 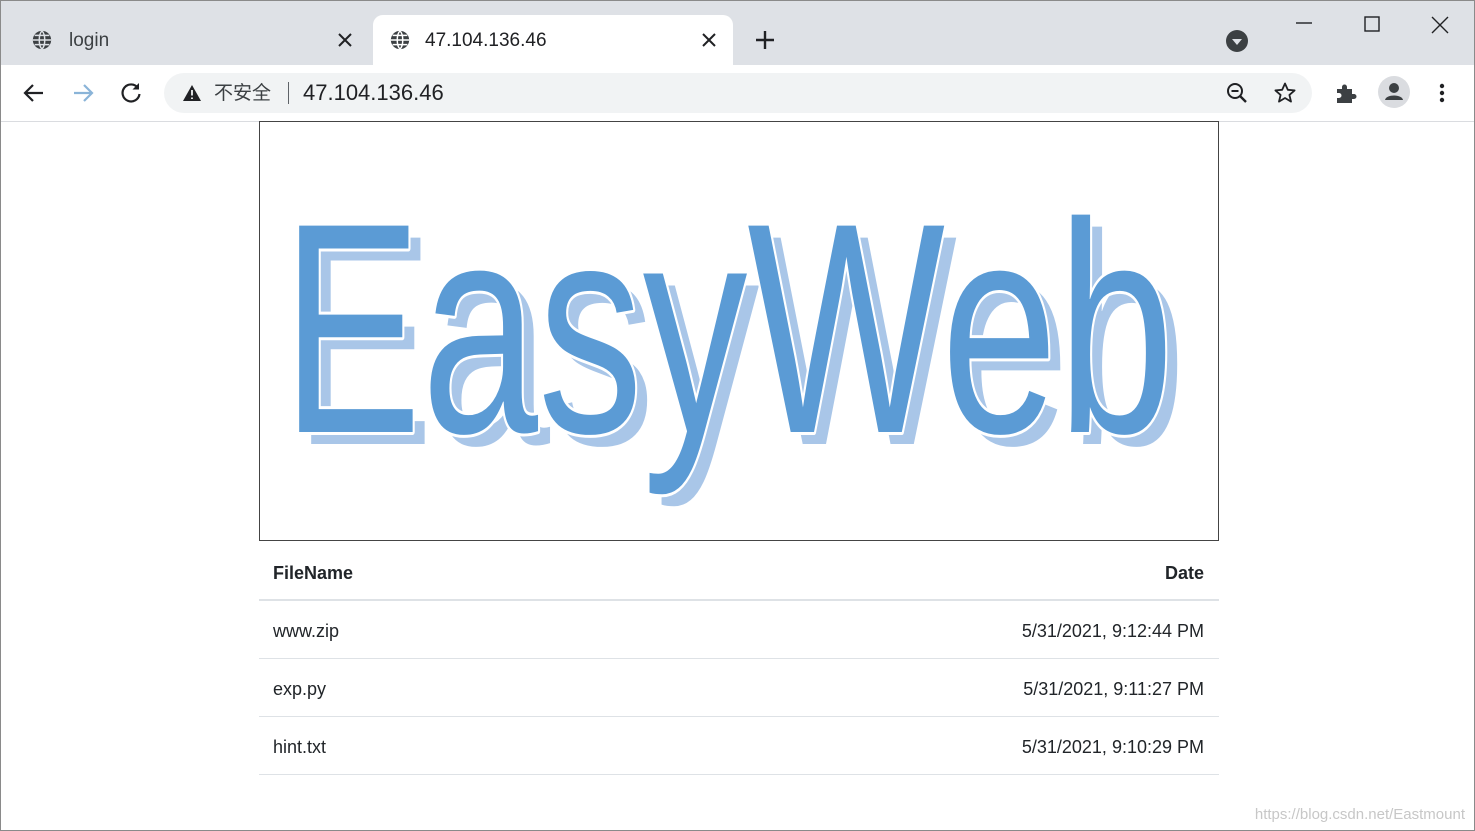 I want to click on file-date: 5/31/2021, 9:12:44 PM, so click(x=1112, y=631).